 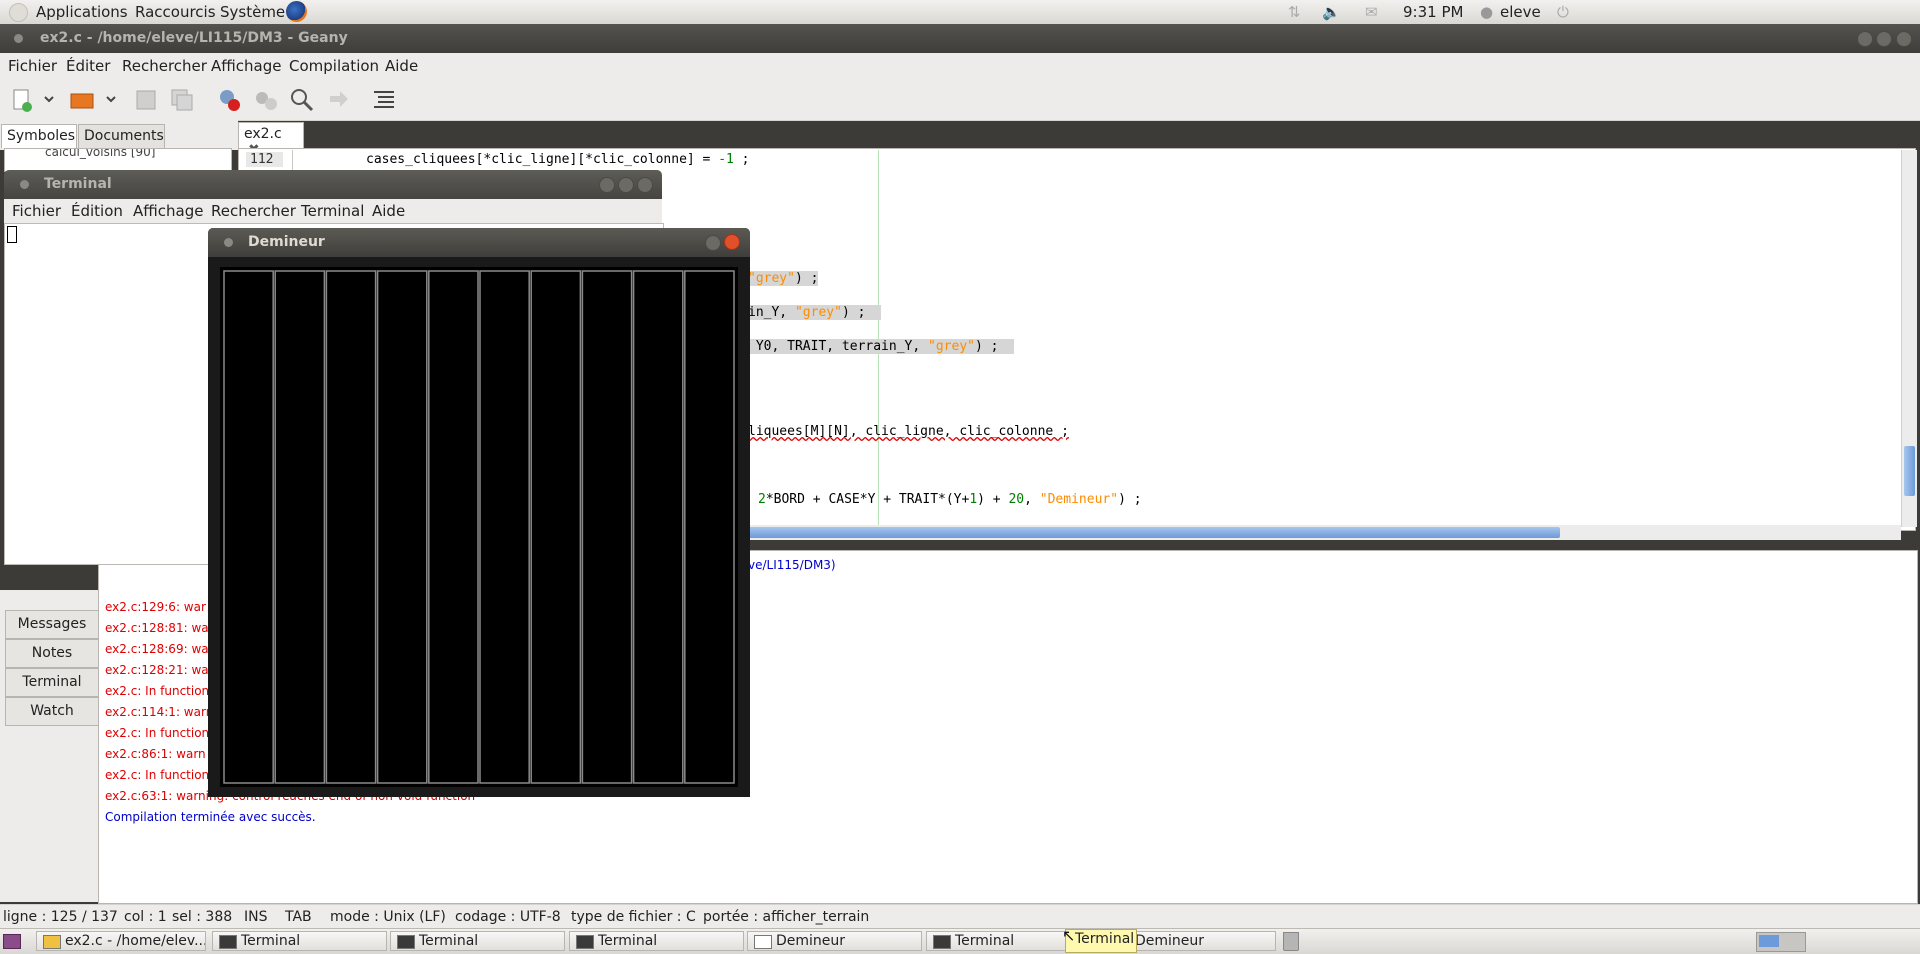 What do you see at coordinates (159, 712) in the screenshot?
I see `compiler-message: ex2.c:114:1: warn` at bounding box center [159, 712].